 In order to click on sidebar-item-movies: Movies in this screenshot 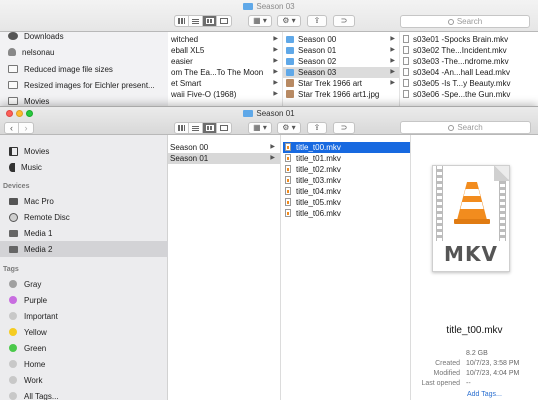, I will do `click(84, 151)`.